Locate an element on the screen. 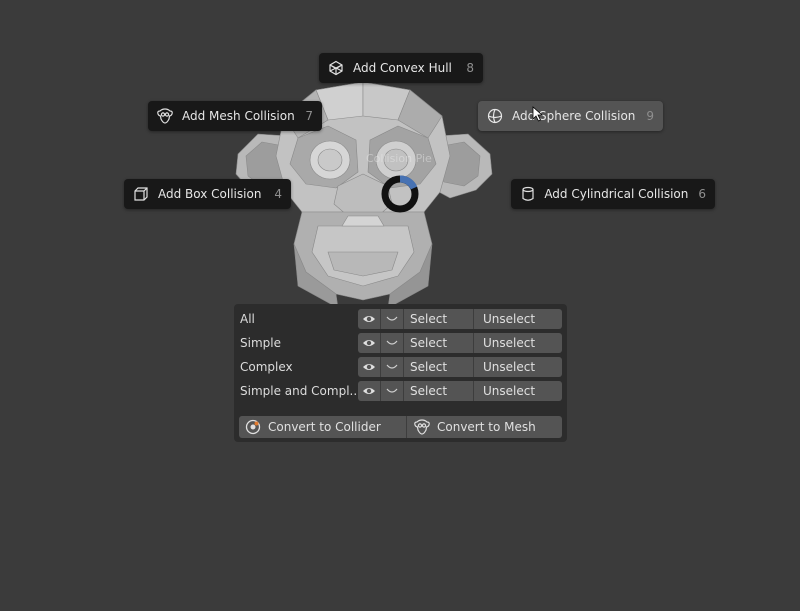  pie-add-mesh-collision: Add Mesh Collision 7 is located at coordinates (235, 116).